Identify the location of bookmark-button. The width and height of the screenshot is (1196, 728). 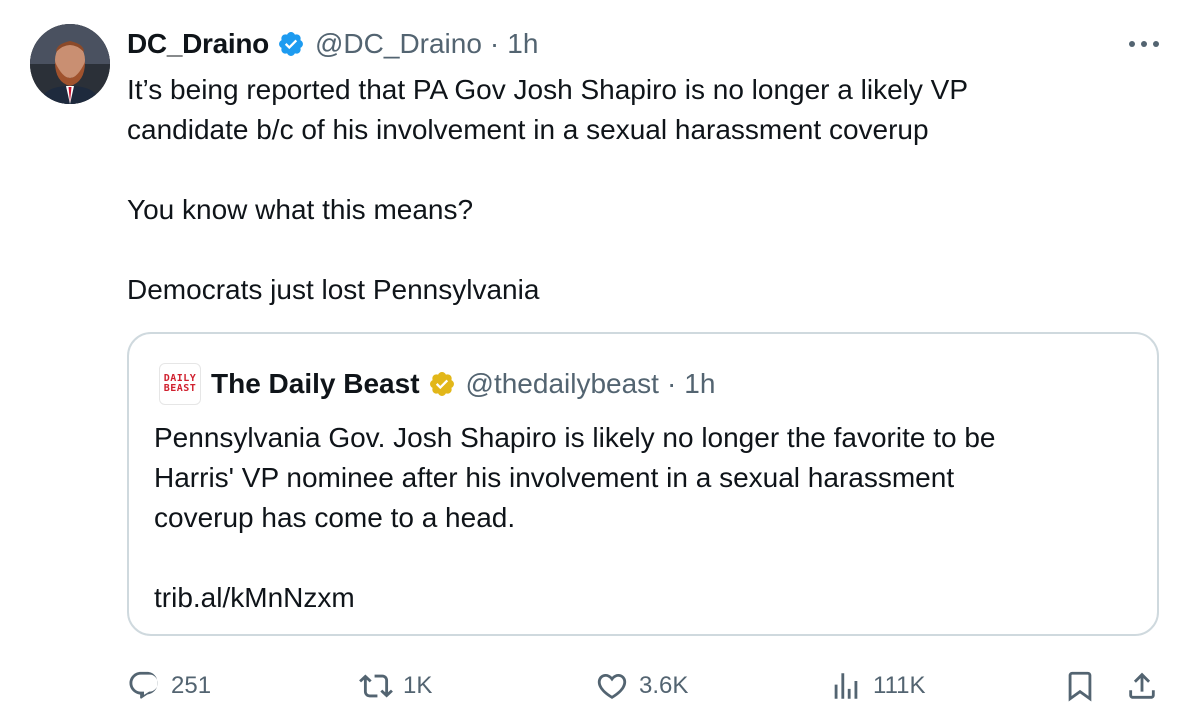
(1080, 686).